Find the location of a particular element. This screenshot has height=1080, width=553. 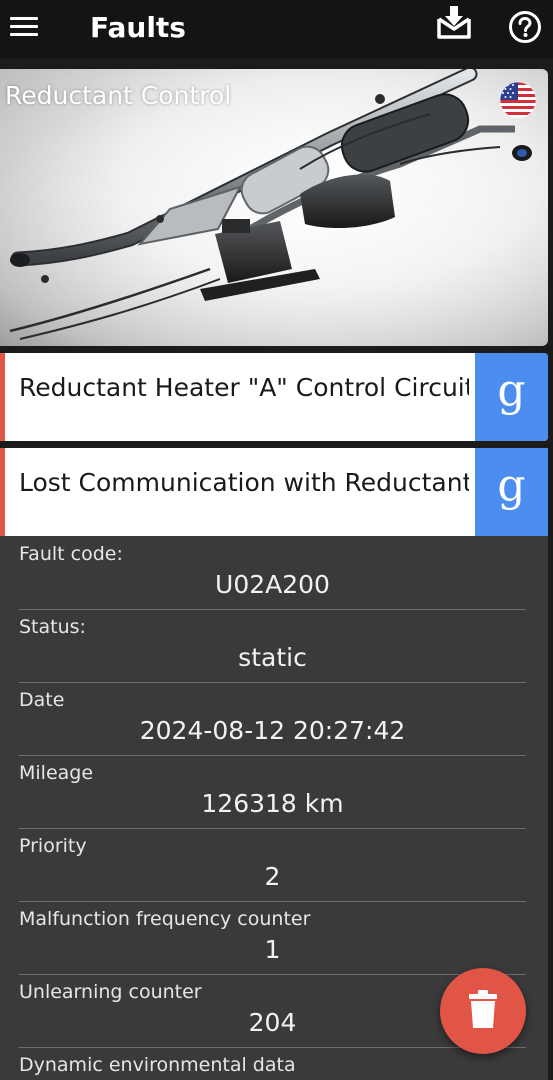

detail-row-malfunction-frequency: Malfunction frequency counter 1 is located at coordinates (272, 938).